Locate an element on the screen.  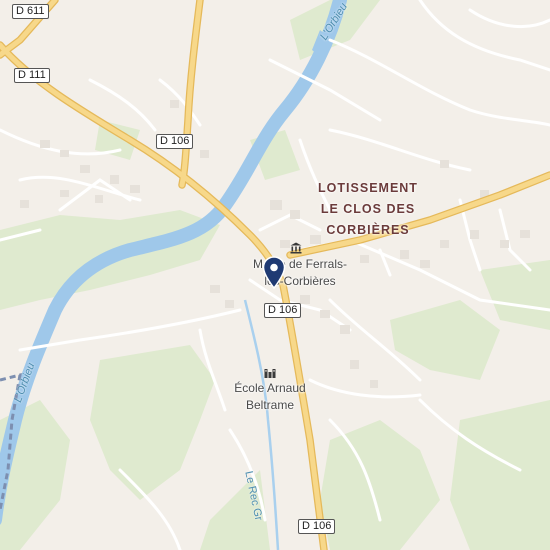
district-label: LOTISSEMENT LE CLOS DES CORBIÈRES is located at coordinates (368, 209).